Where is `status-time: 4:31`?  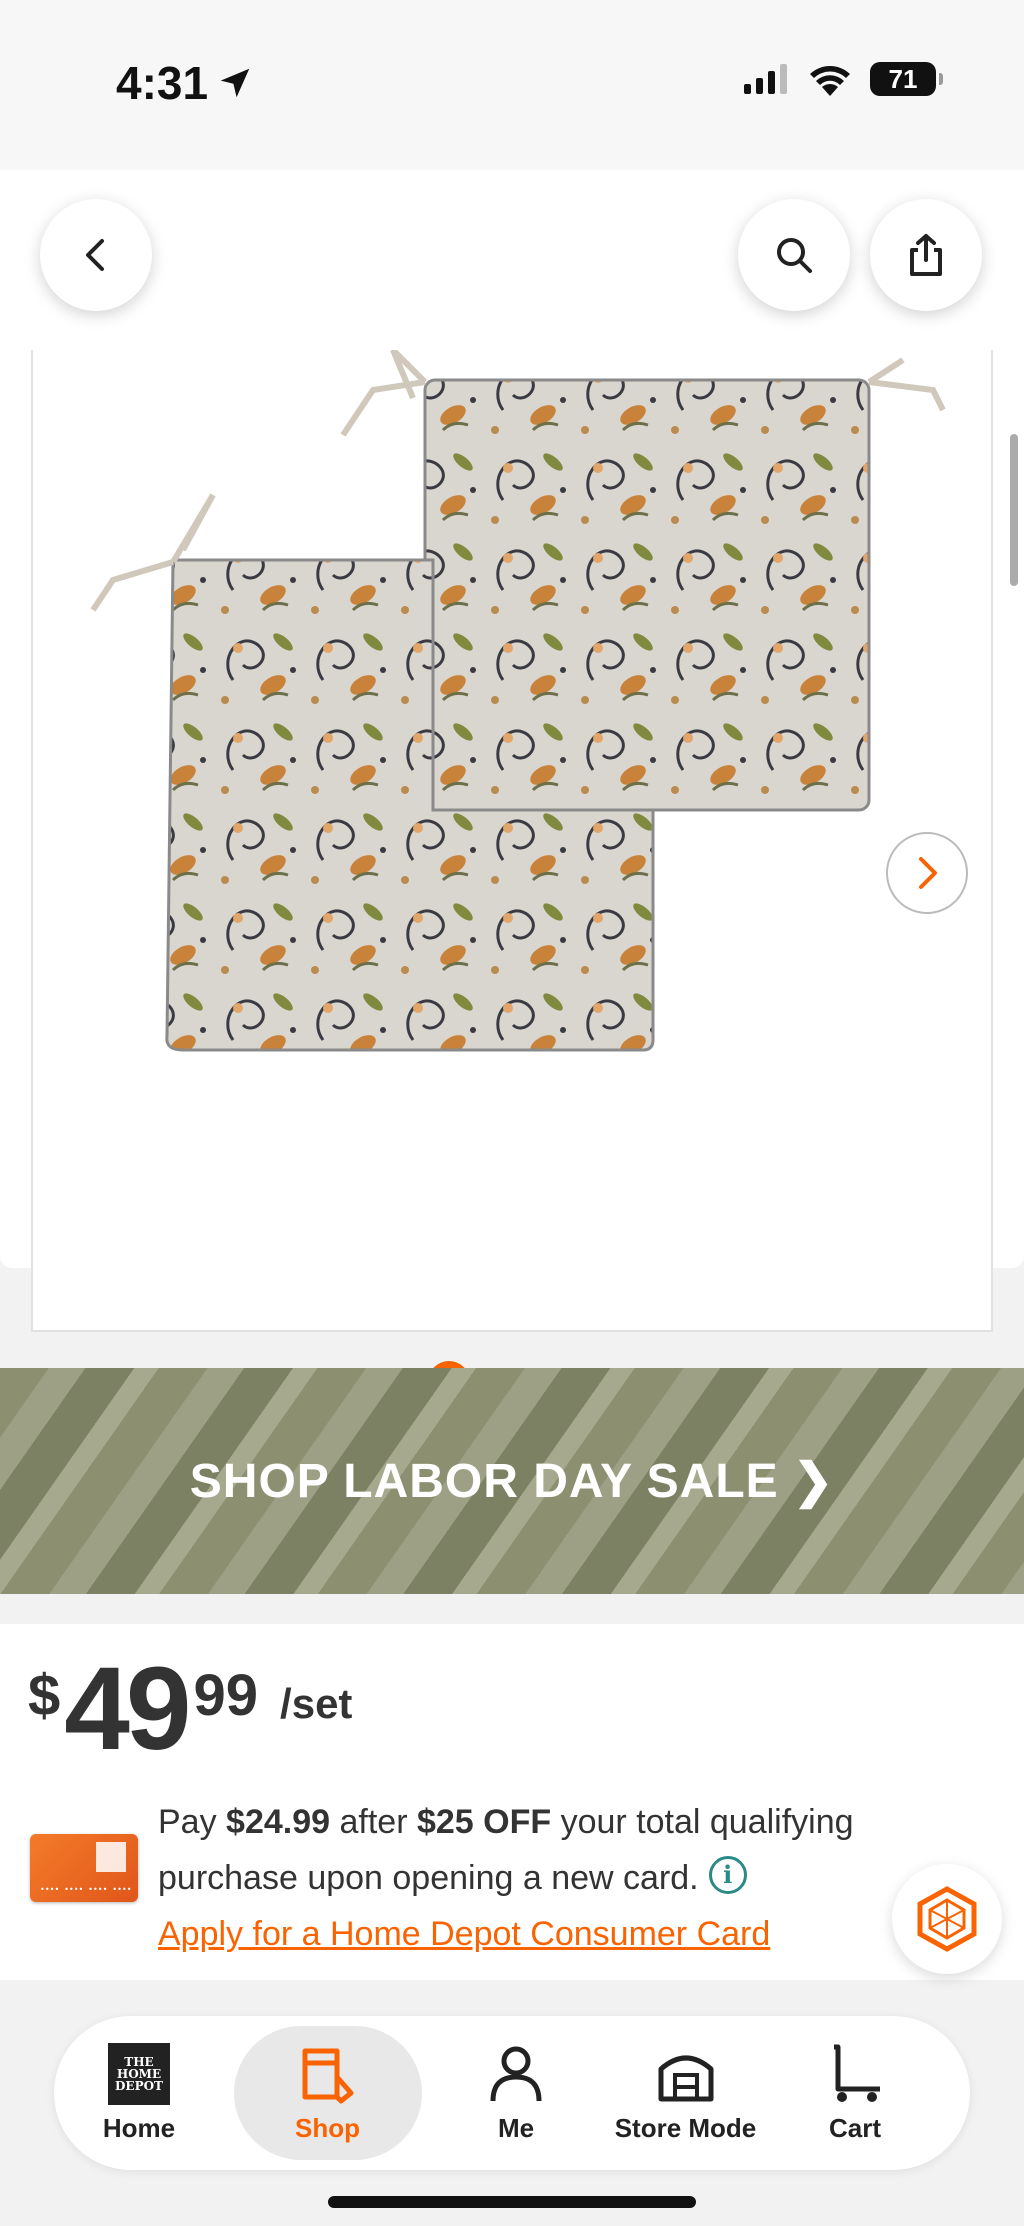
status-time: 4:31 is located at coordinates (185, 83).